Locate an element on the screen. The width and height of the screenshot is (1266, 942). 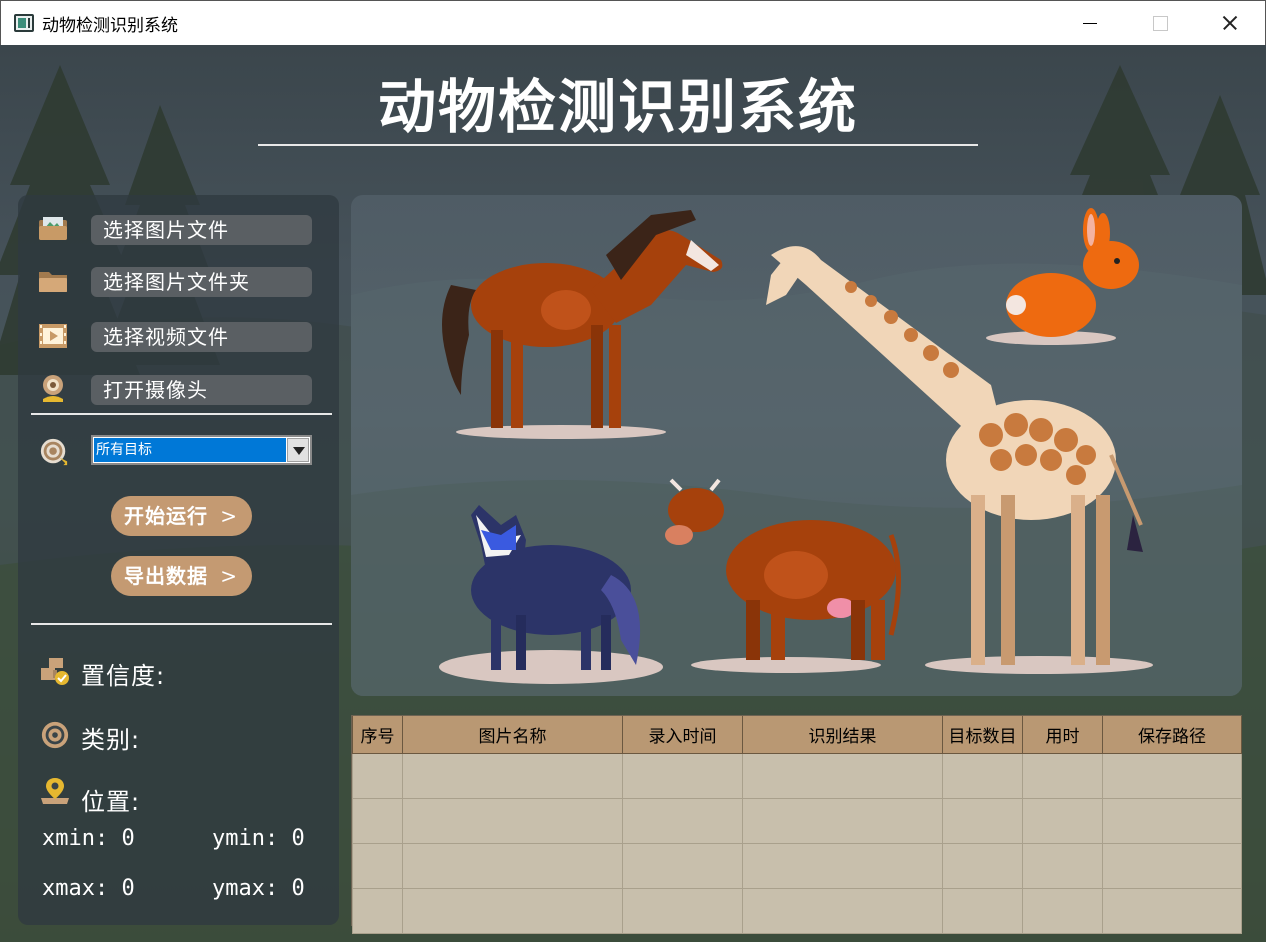
confidence-icon is located at coordinates (55, 671).